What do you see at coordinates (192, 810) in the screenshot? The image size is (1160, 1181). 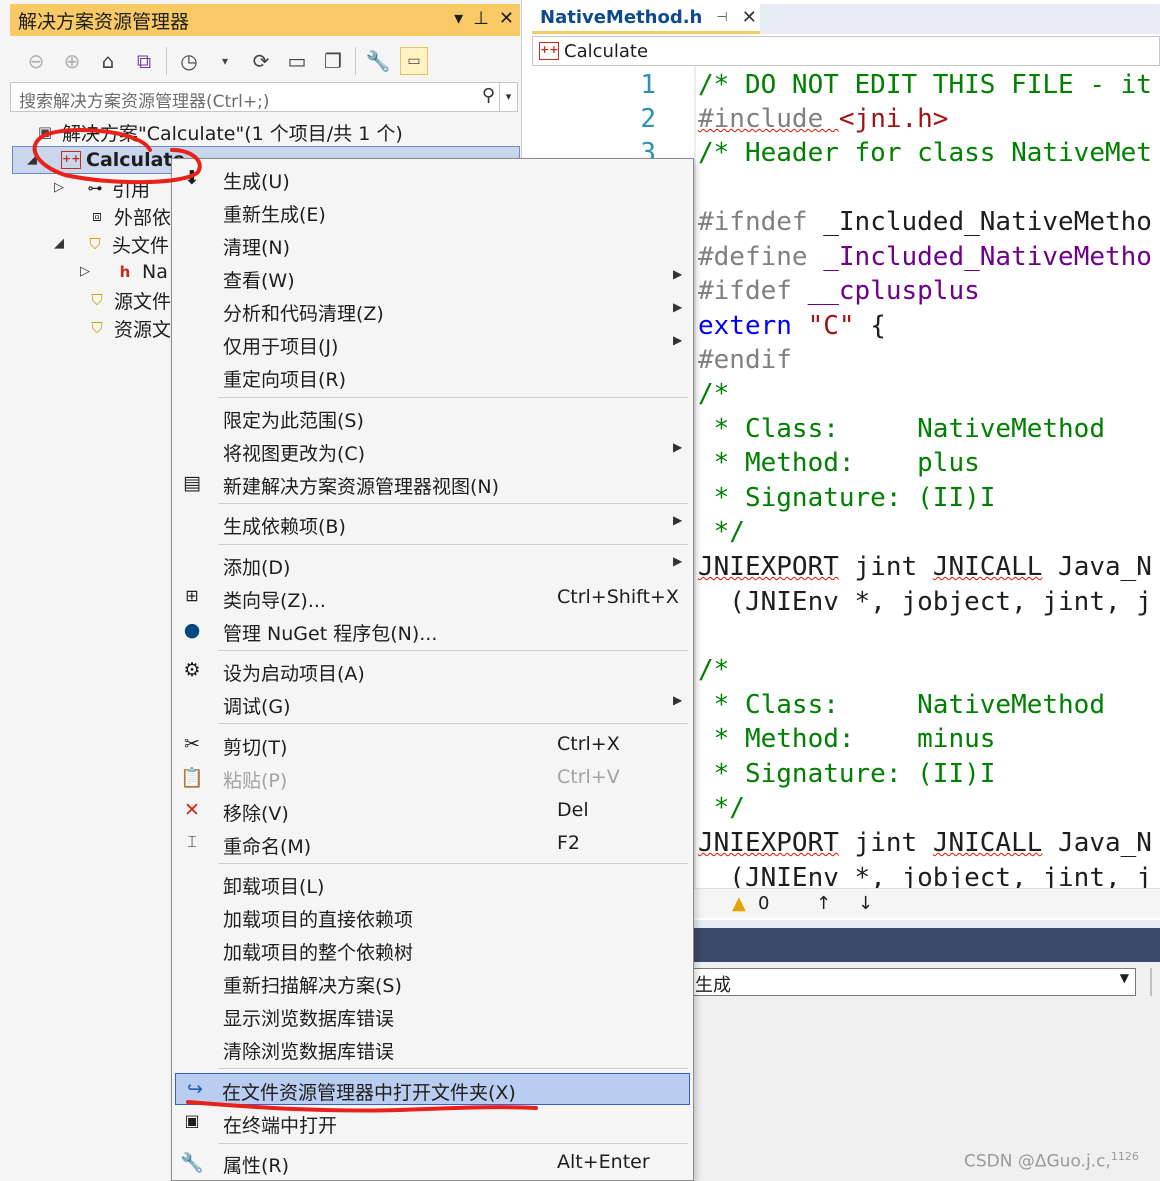 I see `remove-x-icon: ✕` at bounding box center [192, 810].